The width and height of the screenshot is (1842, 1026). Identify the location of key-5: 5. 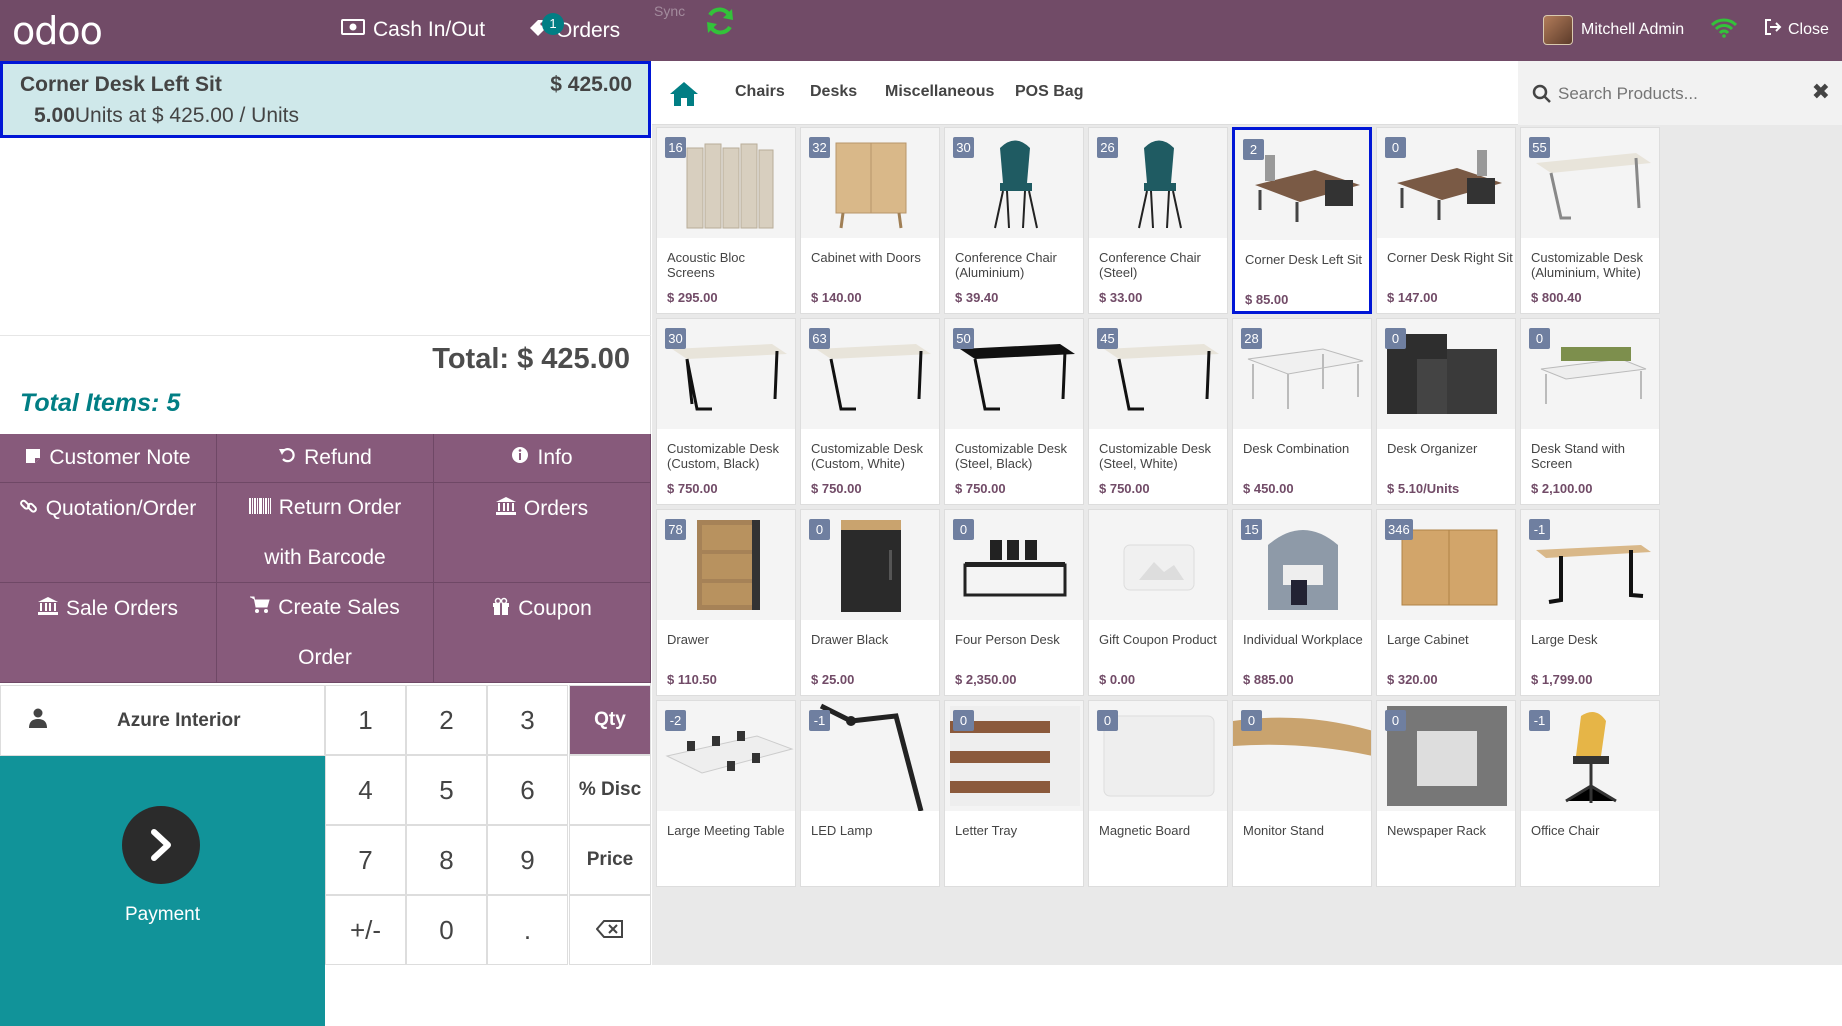
(446, 790).